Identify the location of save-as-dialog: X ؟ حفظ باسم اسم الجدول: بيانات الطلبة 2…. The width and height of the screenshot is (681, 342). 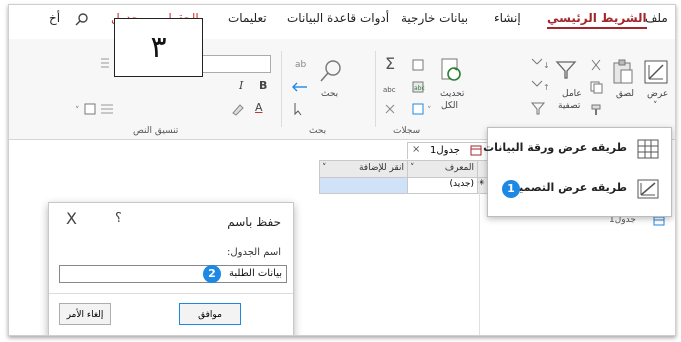
(171, 268).